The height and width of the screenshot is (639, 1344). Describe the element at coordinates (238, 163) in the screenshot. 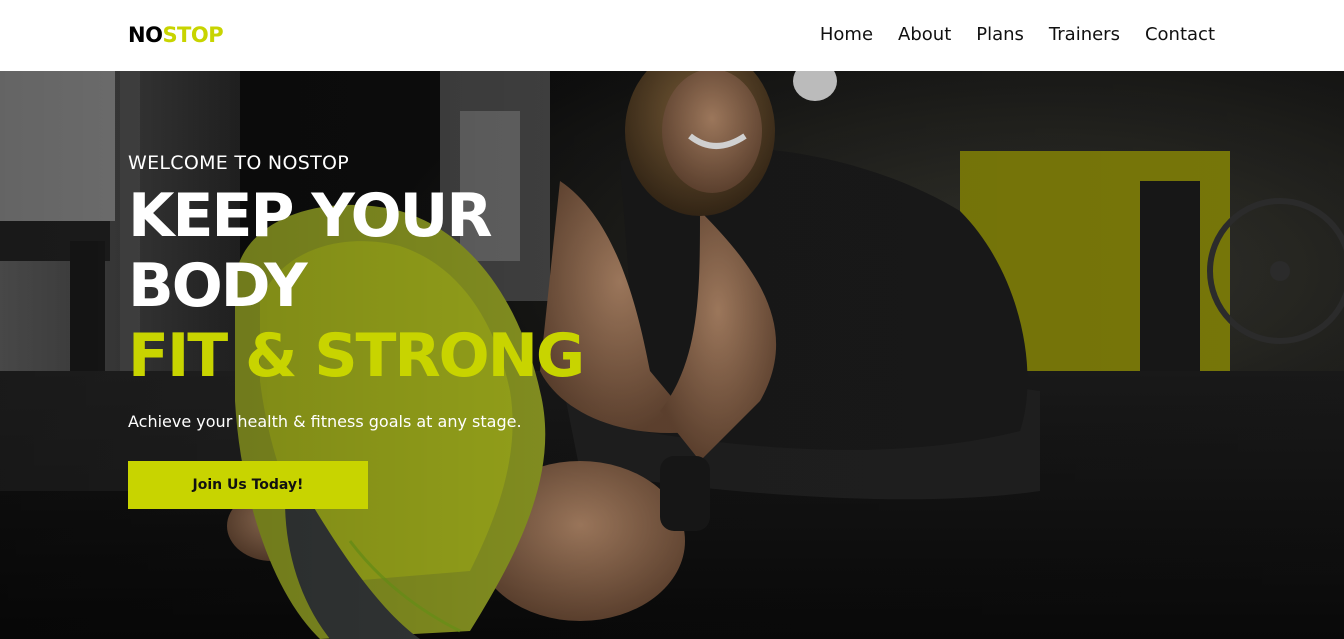

I see `hero-eyebrow: WELCOME TO NOSTOP` at that location.